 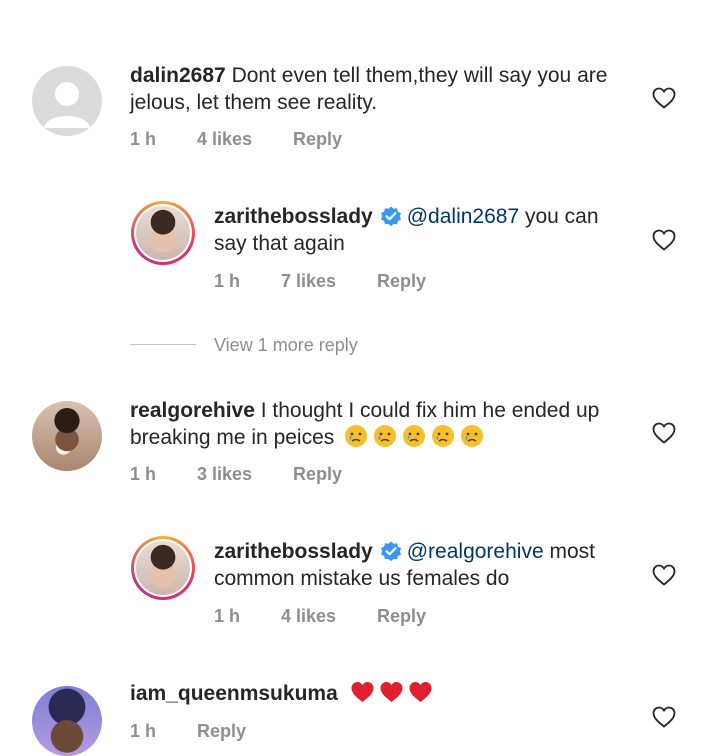 I want to click on default-avatar, so click(x=67, y=101).